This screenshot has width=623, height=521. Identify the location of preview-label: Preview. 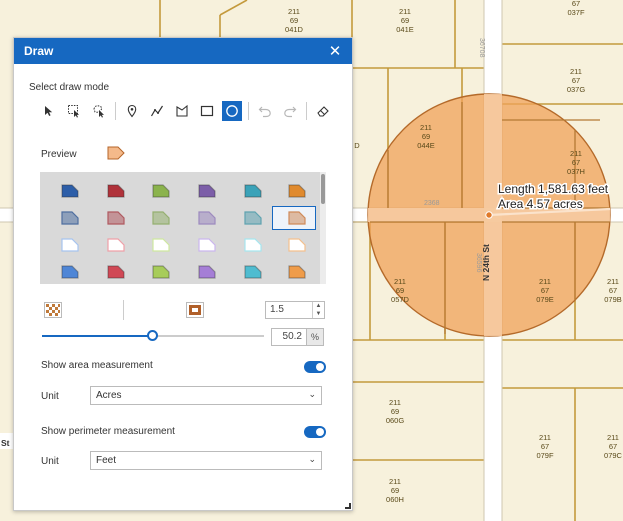
(59, 154).